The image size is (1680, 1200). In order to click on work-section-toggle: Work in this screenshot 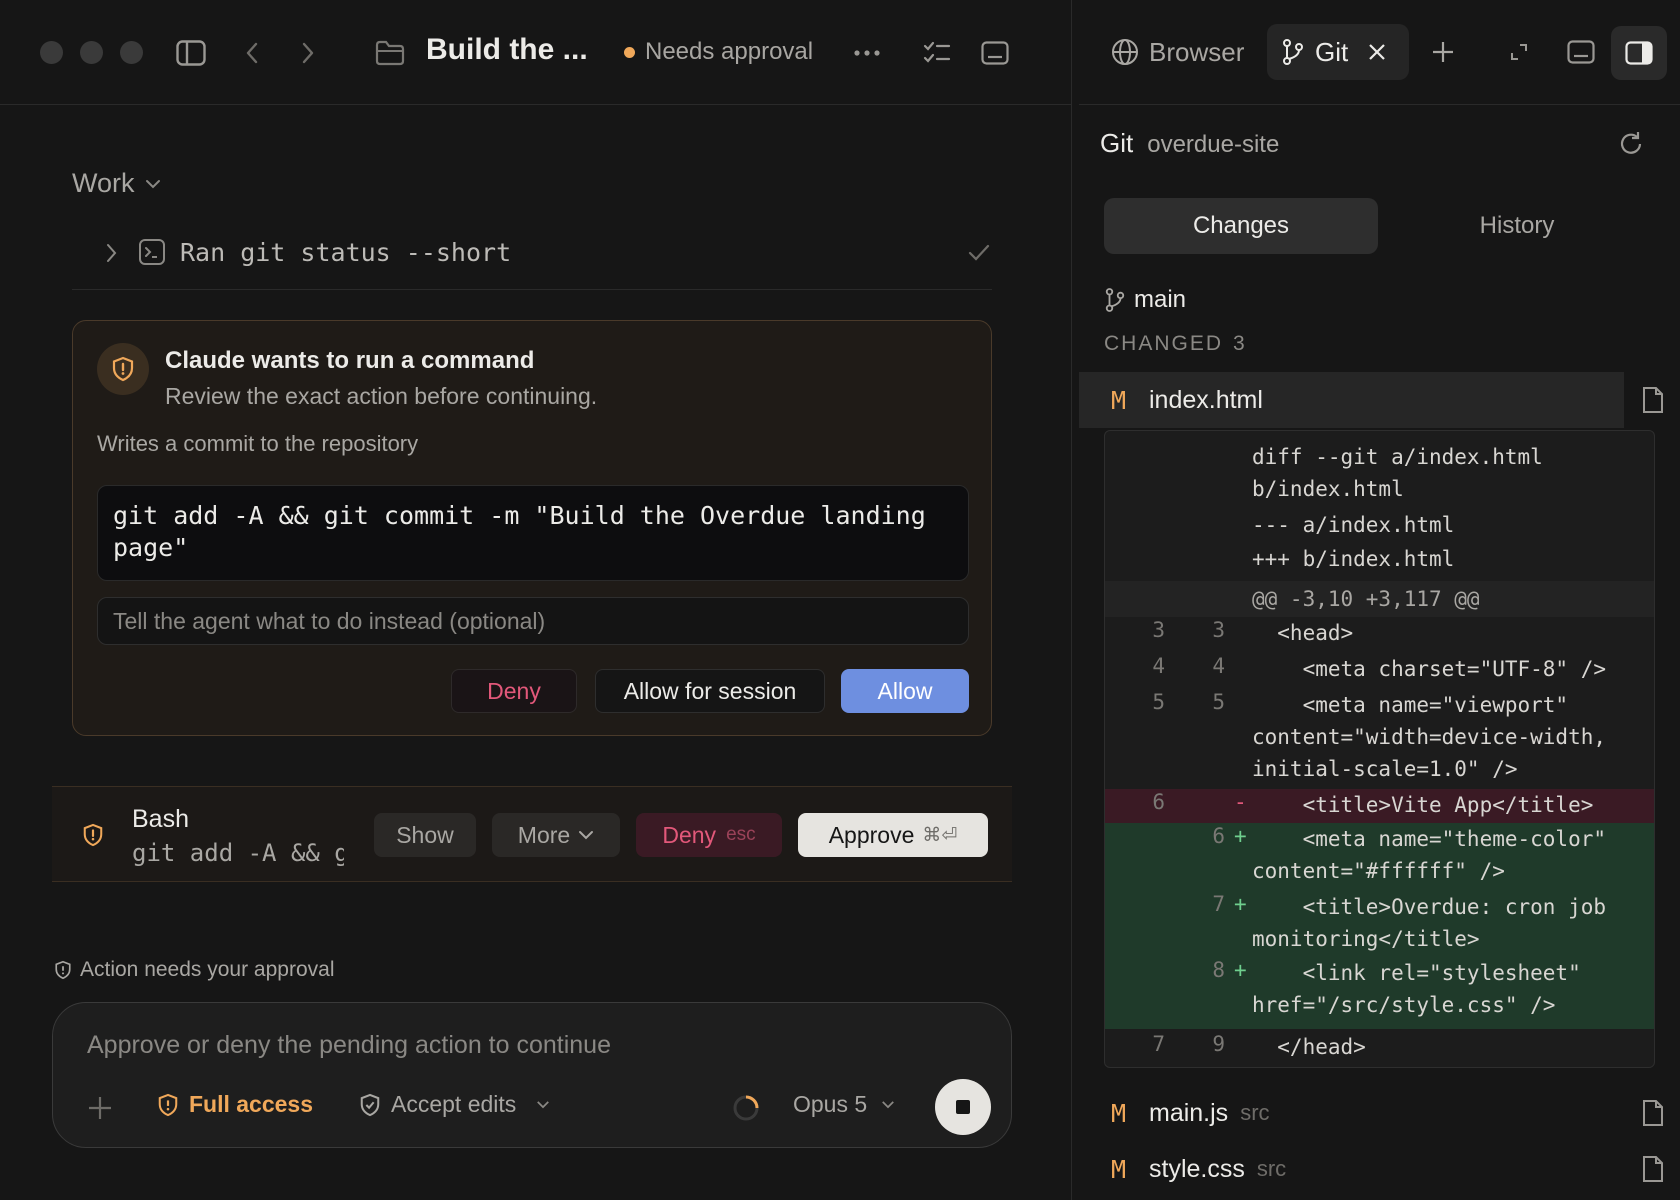, I will do `click(116, 183)`.